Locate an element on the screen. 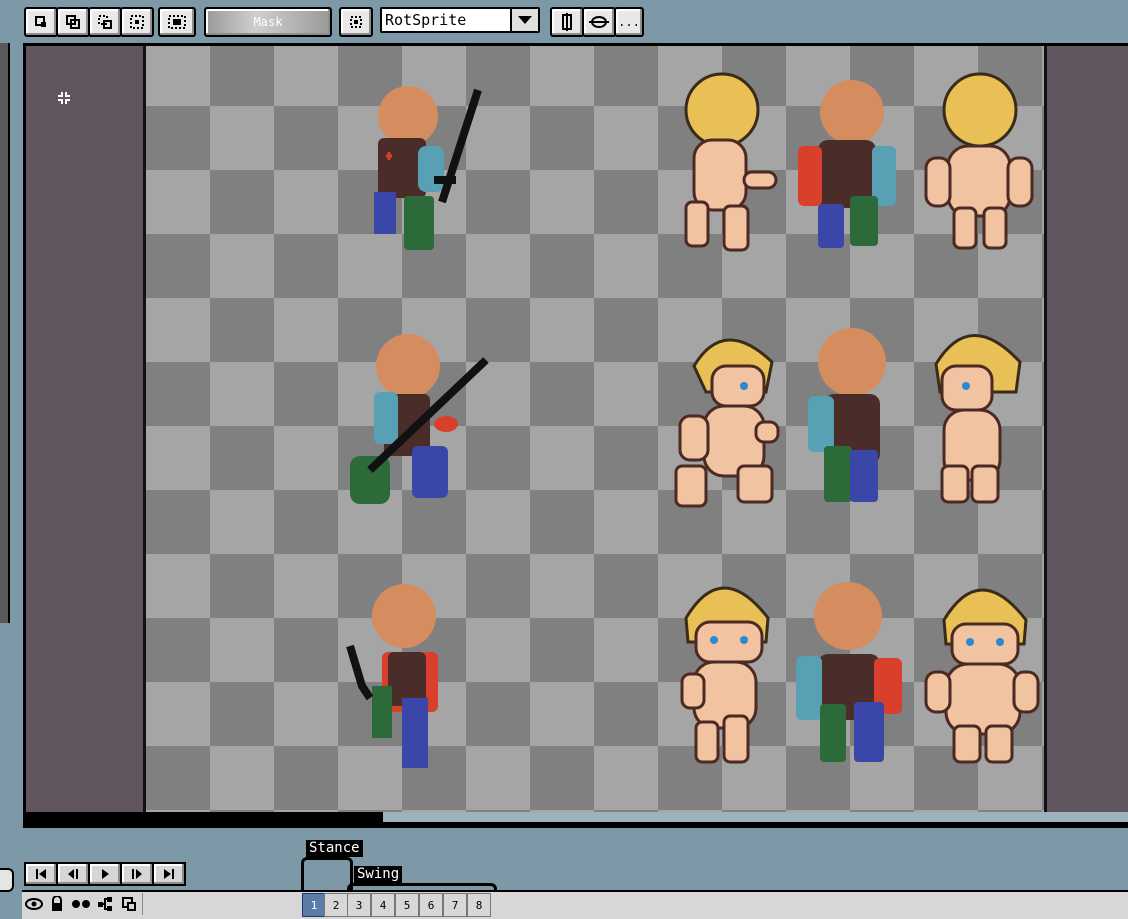 The height and width of the screenshot is (919, 1128). previous-frame-icon is located at coordinates (73, 874).